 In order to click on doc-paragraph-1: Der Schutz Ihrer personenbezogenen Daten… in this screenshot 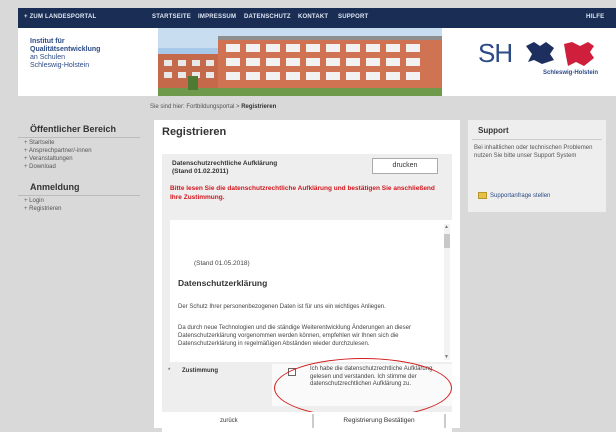, I will do `click(282, 307)`.